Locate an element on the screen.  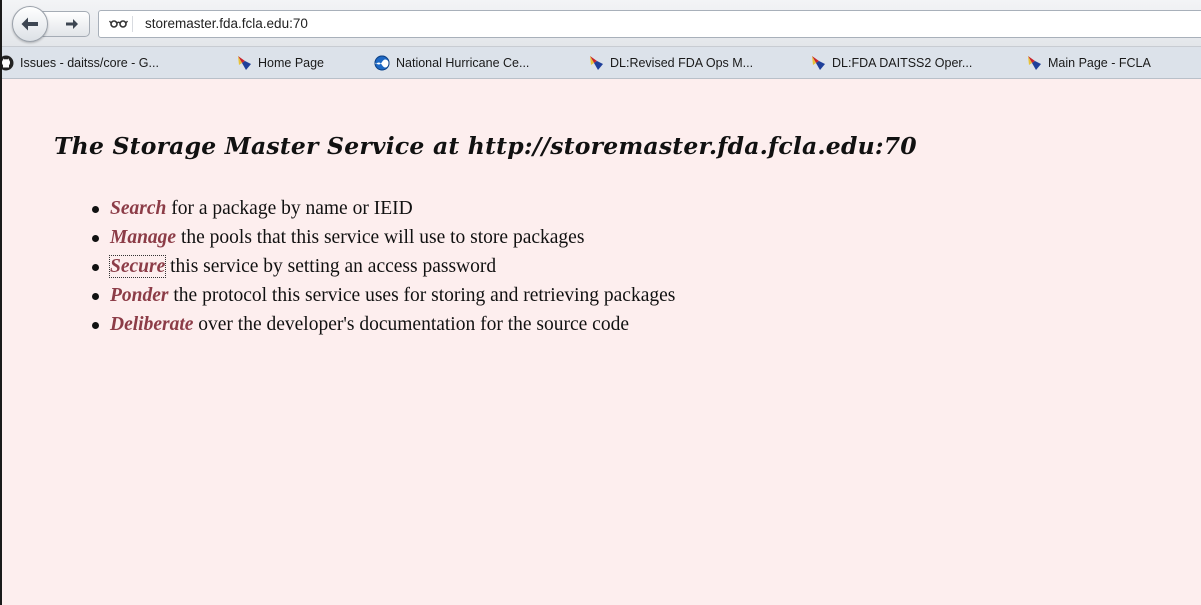
list-item-text: for a package by name or IEID is located at coordinates (289, 208).